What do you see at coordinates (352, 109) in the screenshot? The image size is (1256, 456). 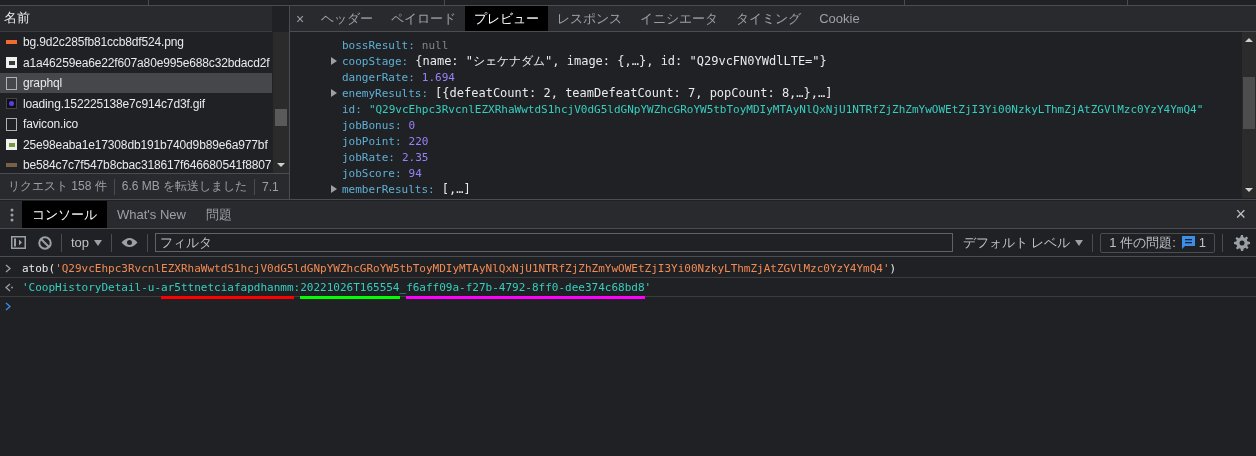 I see `property-key: id:` at bounding box center [352, 109].